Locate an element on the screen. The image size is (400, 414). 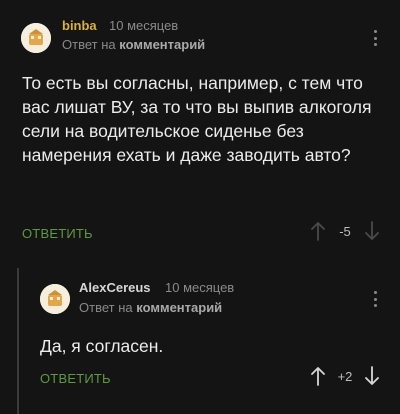
comment-score: +2 is located at coordinates (345, 376).